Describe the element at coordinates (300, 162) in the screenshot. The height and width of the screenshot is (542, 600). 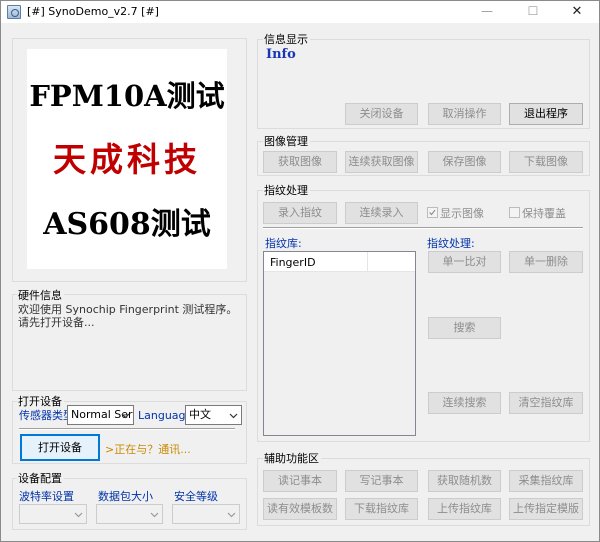
I see `get-image-button: 获取图像` at that location.